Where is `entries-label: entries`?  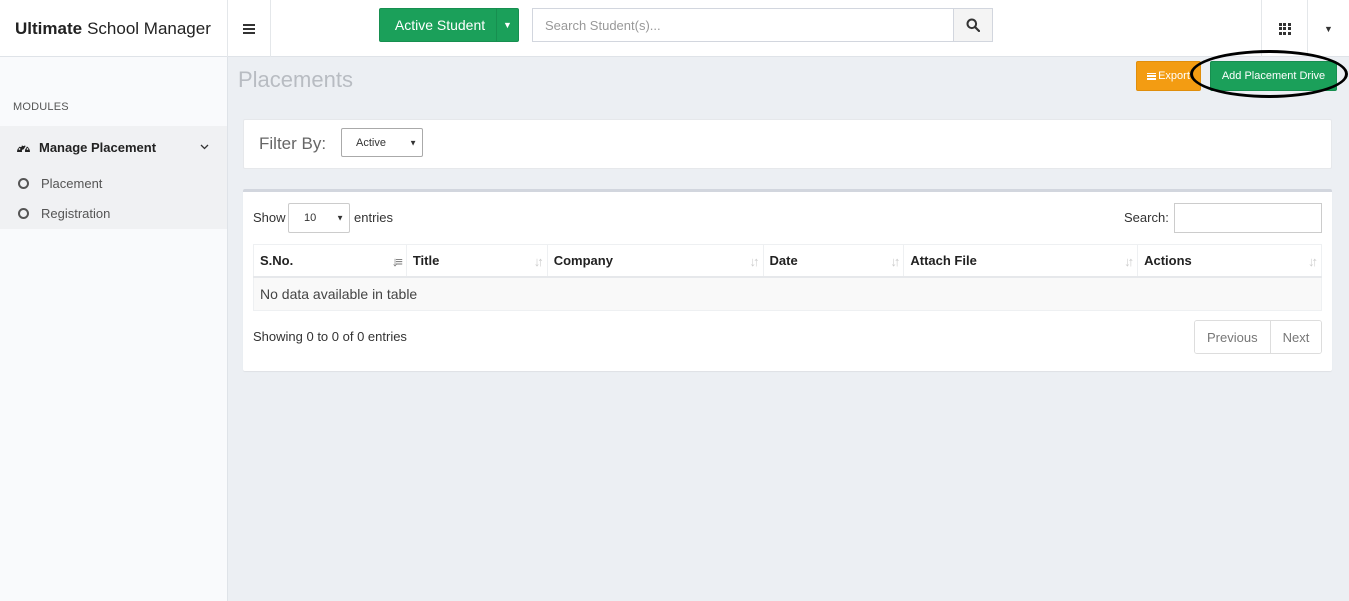 entries-label: entries is located at coordinates (374, 217).